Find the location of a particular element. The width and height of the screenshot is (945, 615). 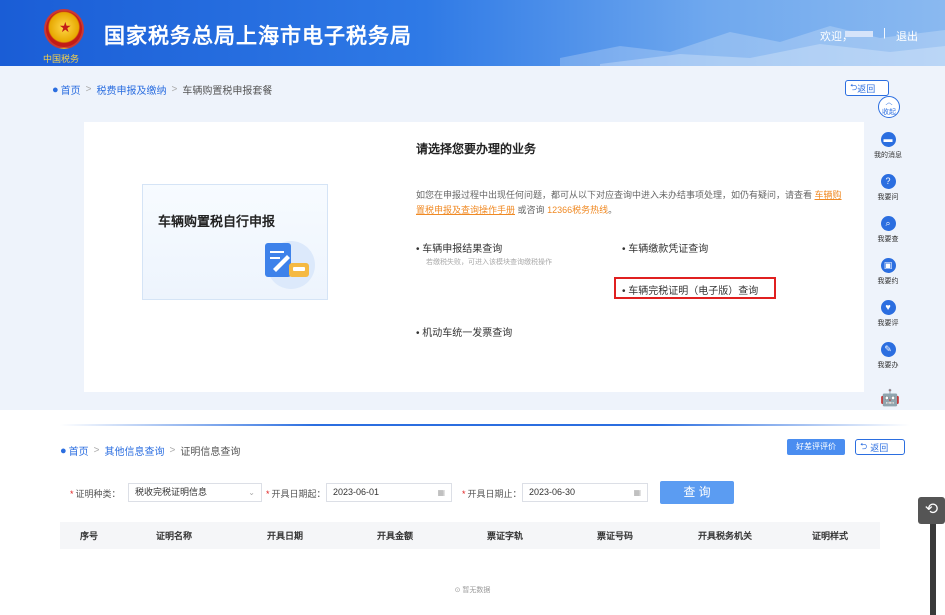

label-text: 开具日期起： is located at coordinates (298, 494).